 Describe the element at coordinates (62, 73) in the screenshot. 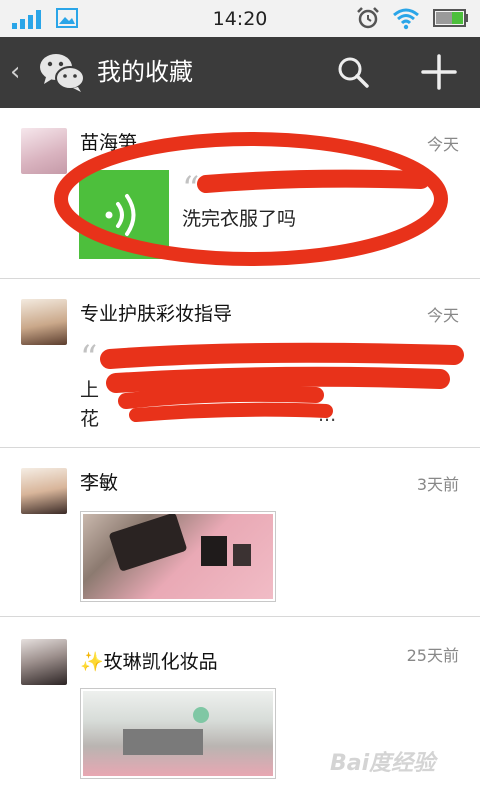

I see `wechat-logo-icon` at that location.